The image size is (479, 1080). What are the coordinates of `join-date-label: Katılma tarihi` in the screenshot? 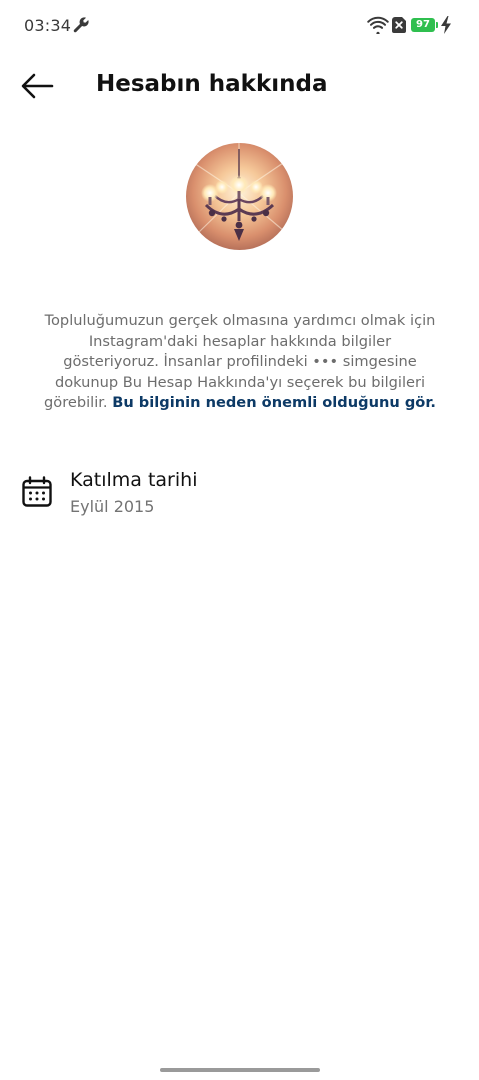 It's located at (134, 480).